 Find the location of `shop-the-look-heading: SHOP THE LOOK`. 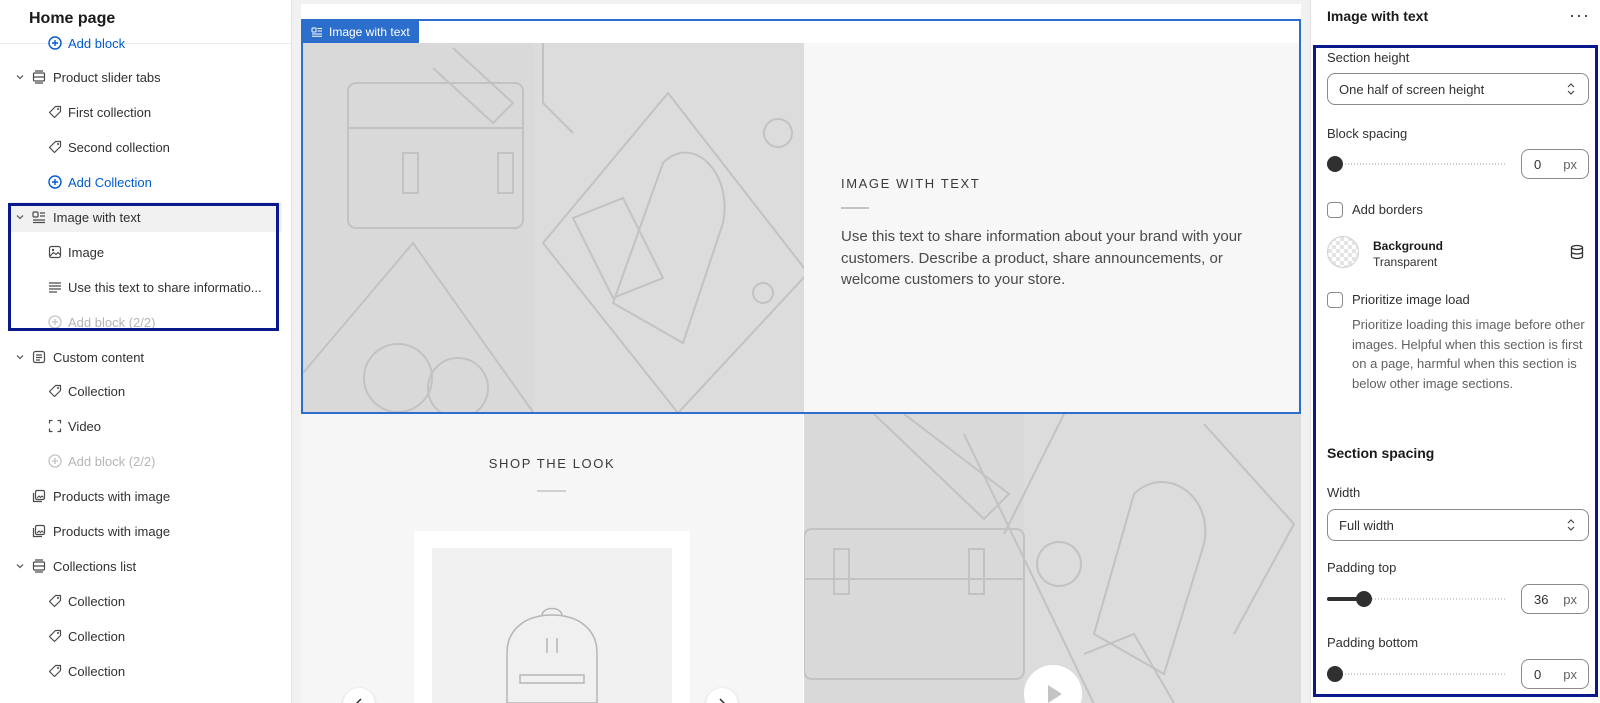

shop-the-look-heading: SHOP THE LOOK is located at coordinates (552, 463).